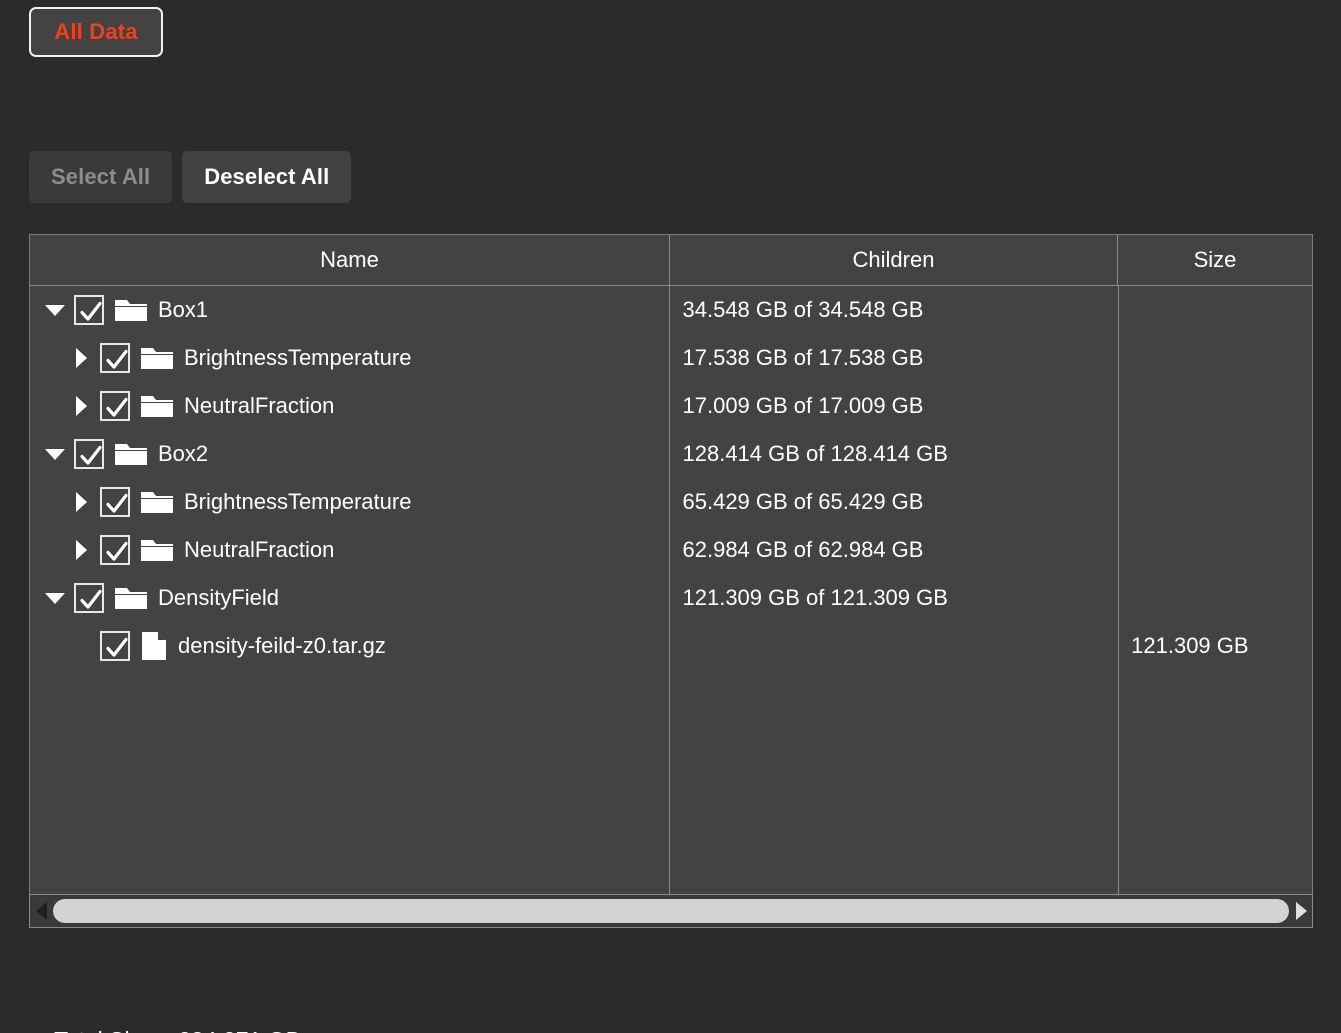 Image resolution: width=1341 pixels, height=1033 pixels. I want to click on select-all-label: Select All, so click(101, 176).